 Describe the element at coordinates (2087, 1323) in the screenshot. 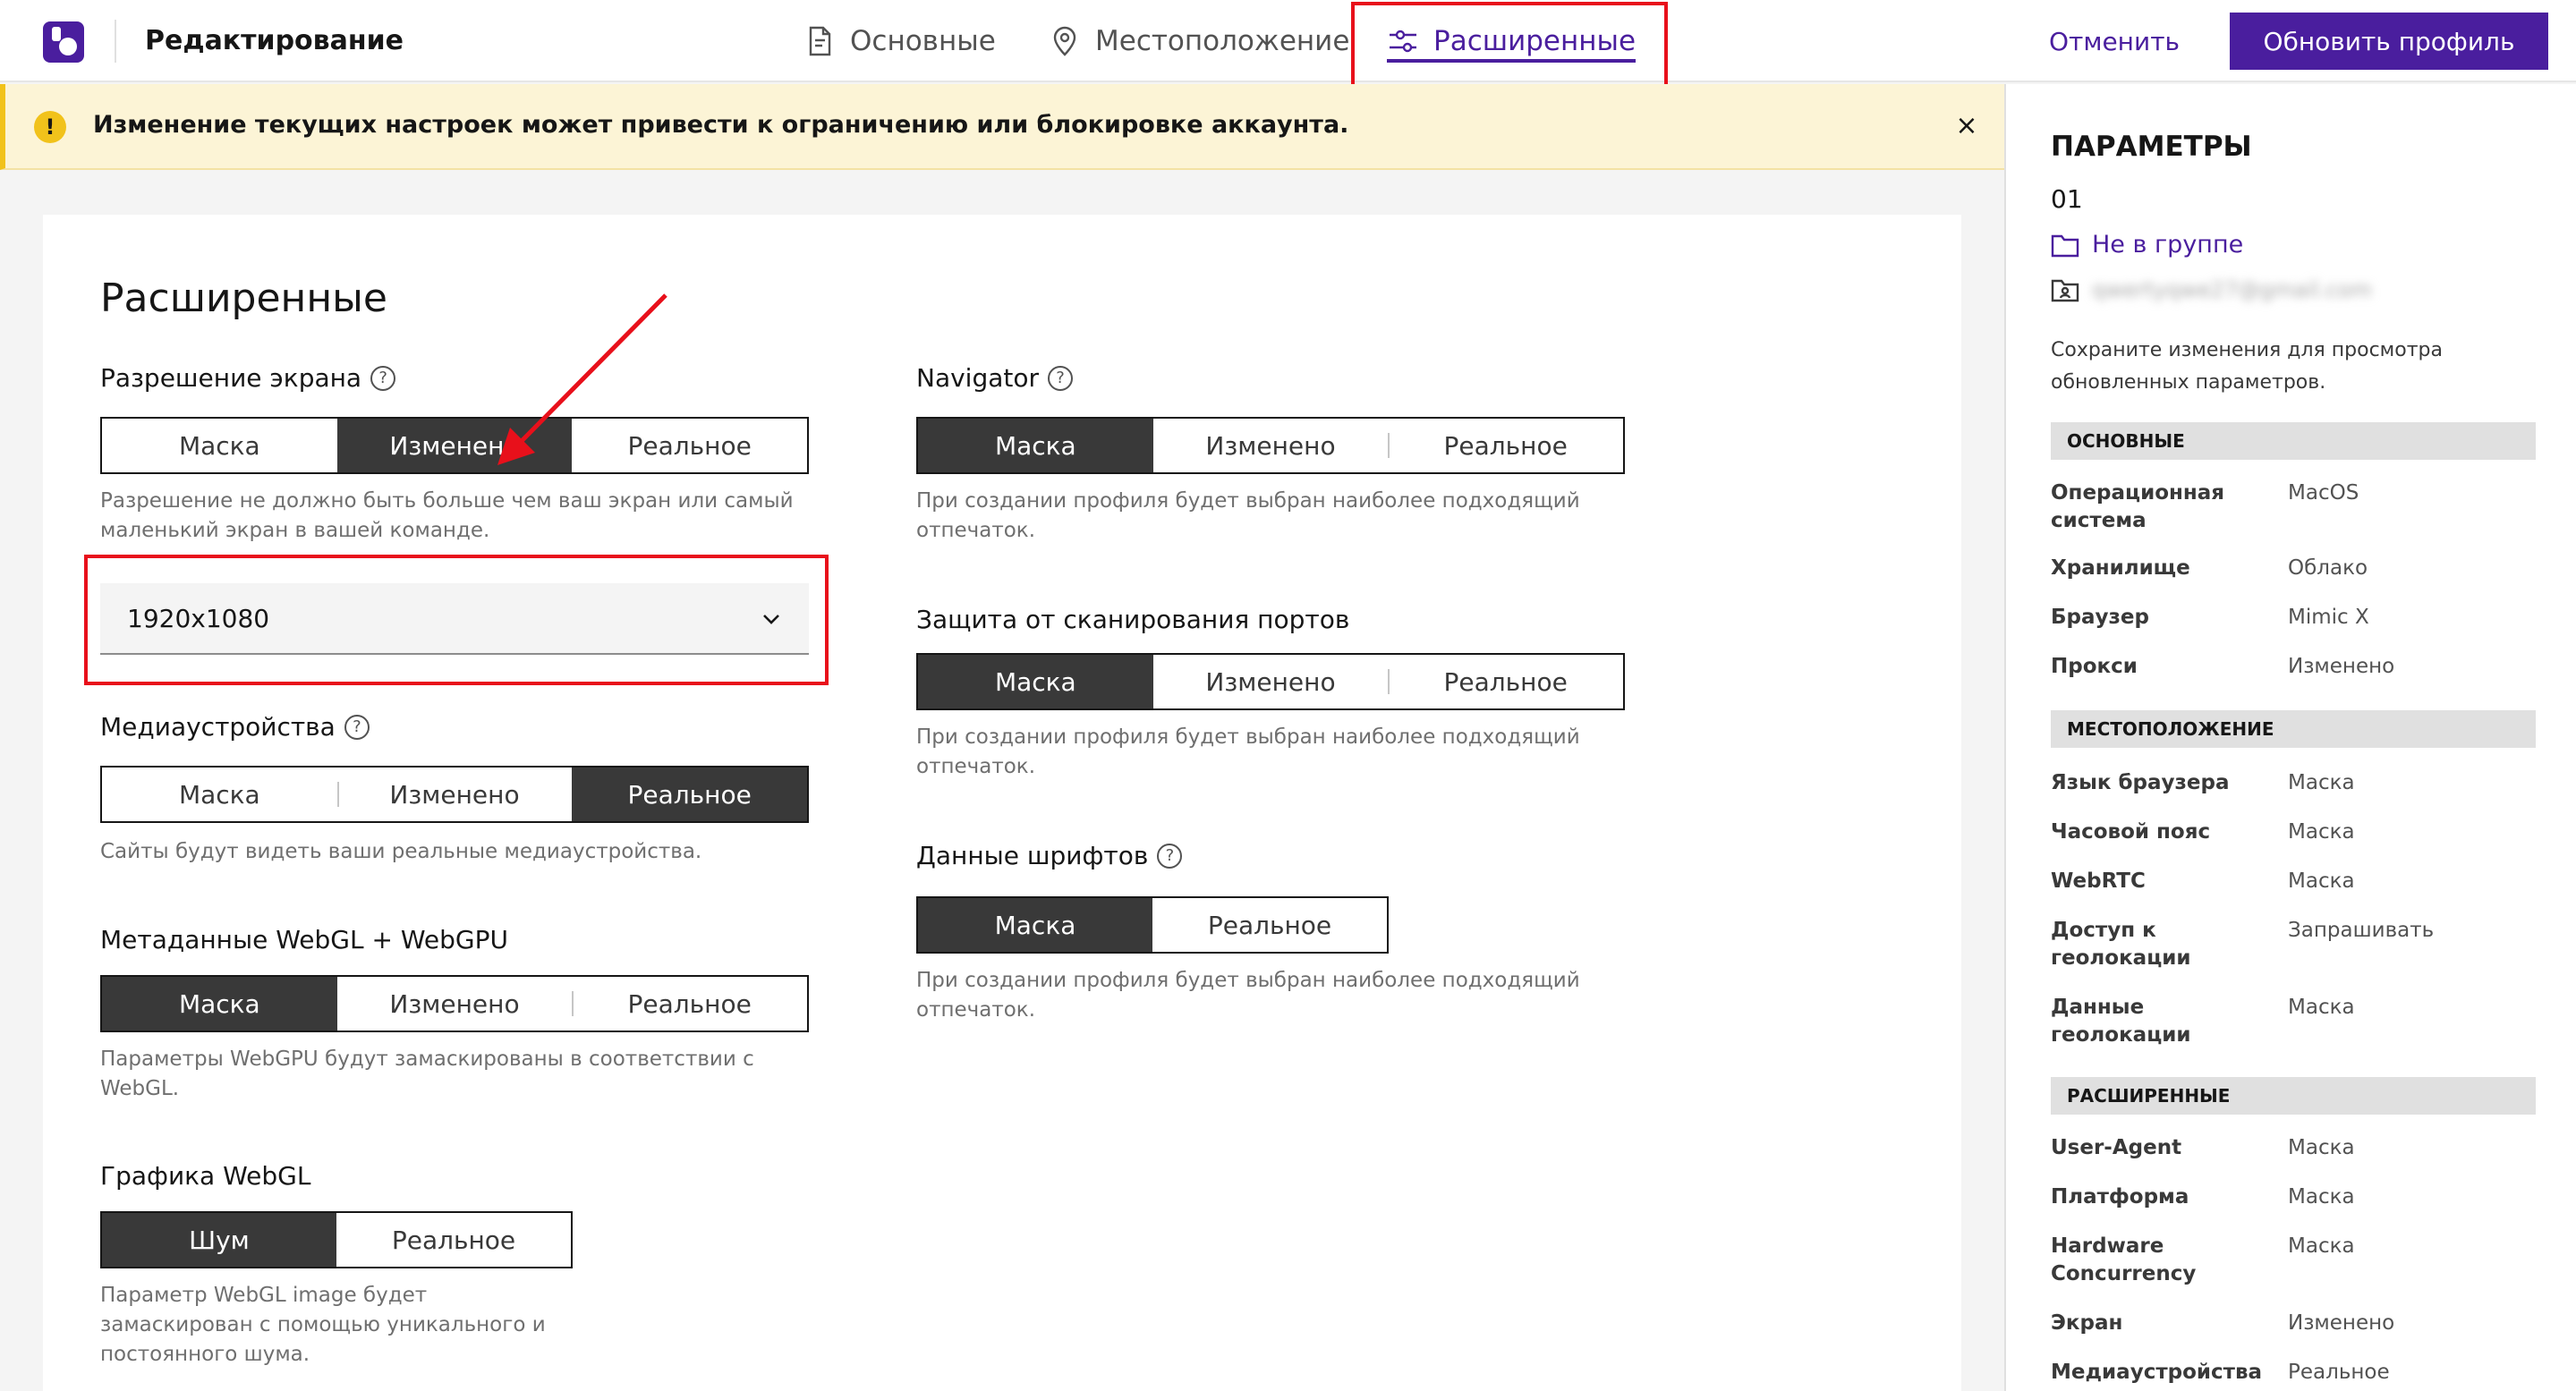

I see `param-key: Экран` at that location.